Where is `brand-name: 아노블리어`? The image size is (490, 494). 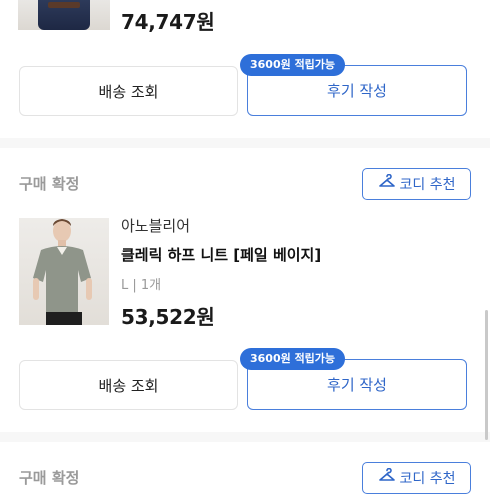
brand-name: 아노블리어 is located at coordinates (155, 225).